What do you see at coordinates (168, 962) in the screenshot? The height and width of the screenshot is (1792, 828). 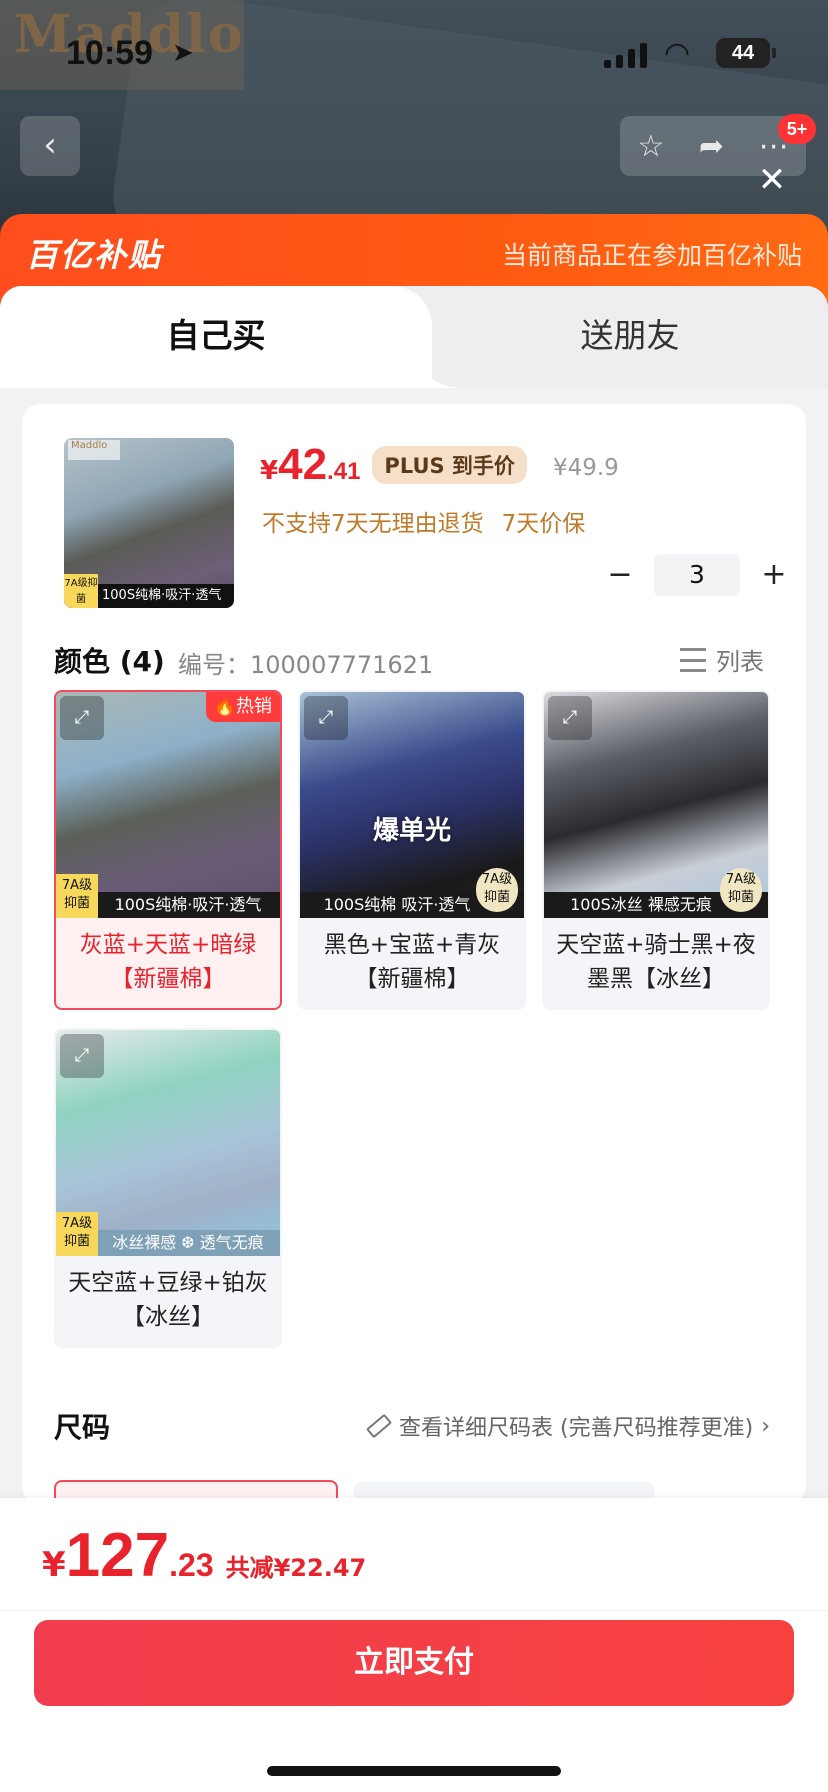 I see `variant-label: 灰蓝+天蓝+暗绿【新疆棉】` at bounding box center [168, 962].